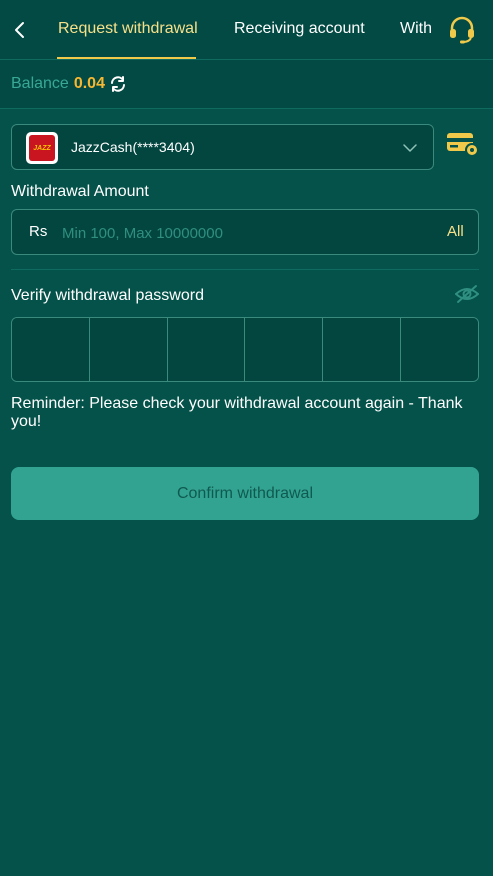  What do you see at coordinates (40, 83) in the screenshot?
I see `balance-label: Balance` at bounding box center [40, 83].